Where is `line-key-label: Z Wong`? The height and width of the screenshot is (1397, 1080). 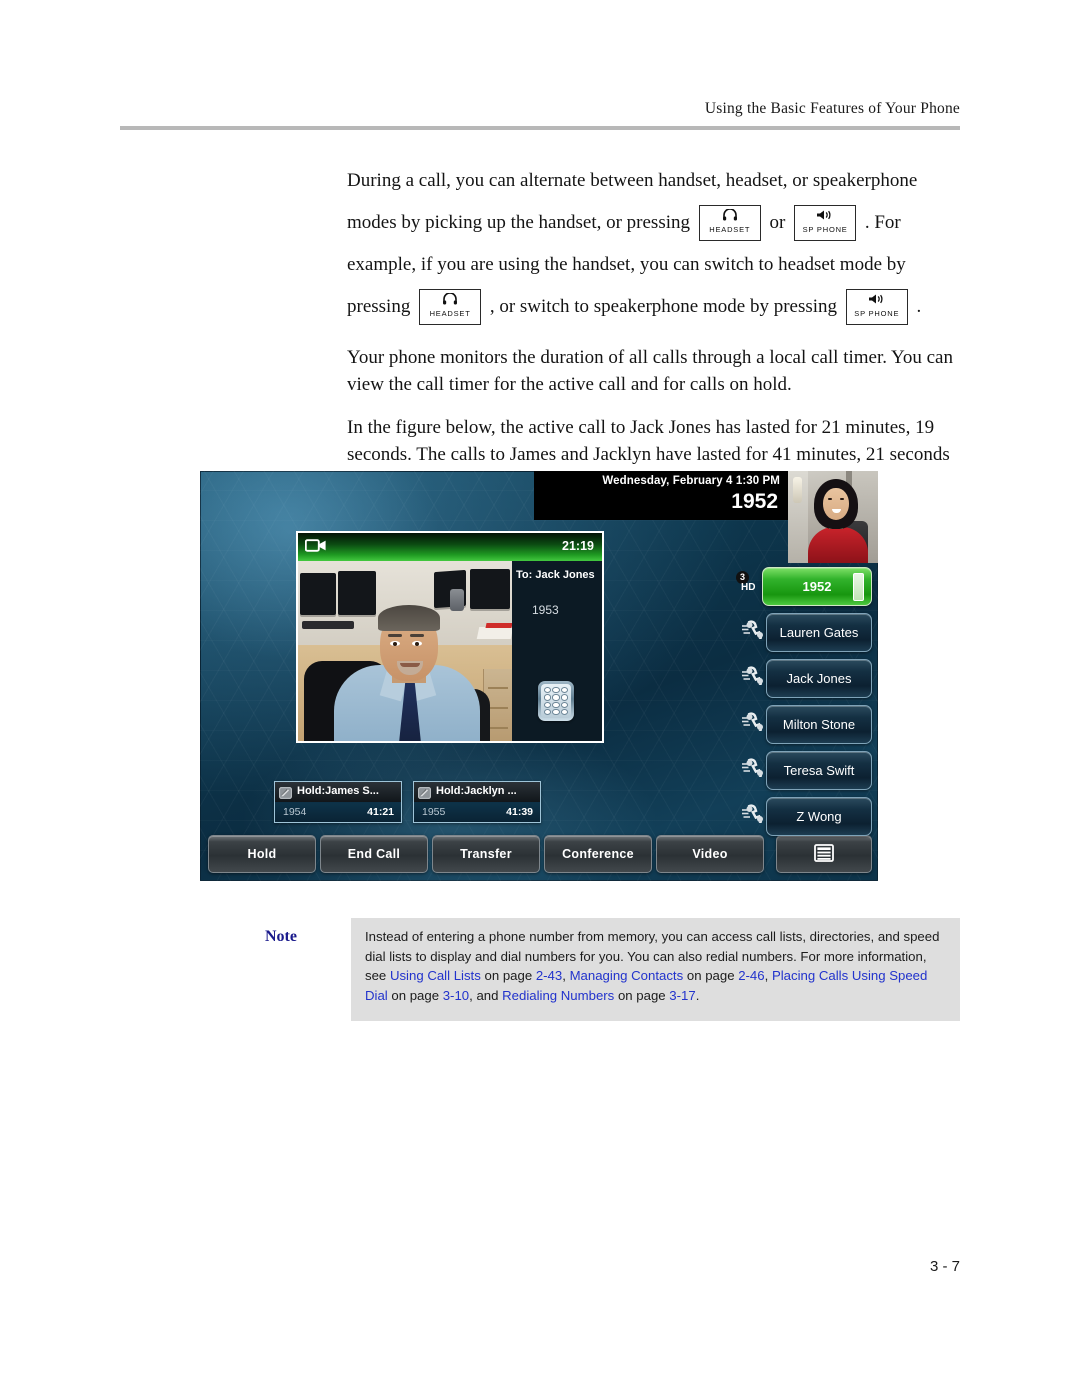 line-key-label: Z Wong is located at coordinates (819, 816).